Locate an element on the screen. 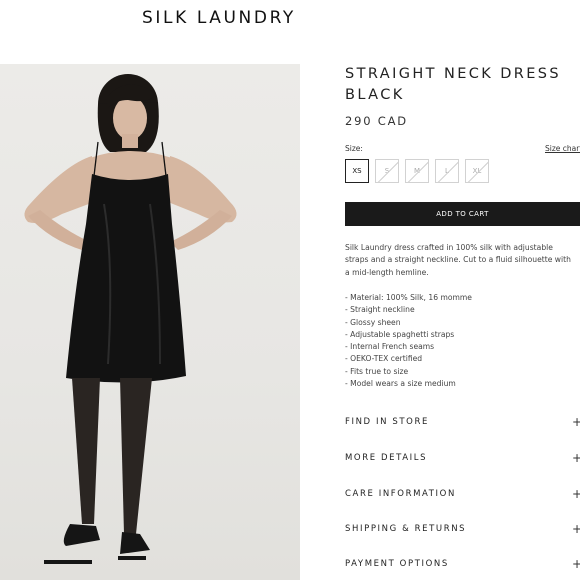 The height and width of the screenshot is (580, 580). size-selector: XS S M L XL is located at coordinates (417, 171).